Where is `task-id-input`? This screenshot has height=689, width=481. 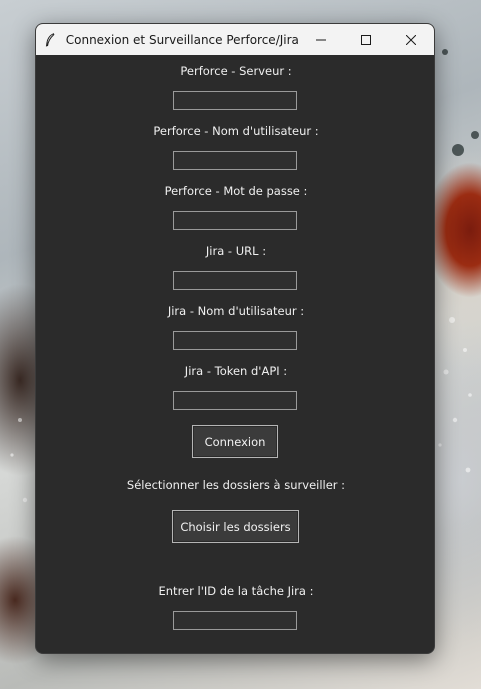
task-id-input is located at coordinates (235, 620).